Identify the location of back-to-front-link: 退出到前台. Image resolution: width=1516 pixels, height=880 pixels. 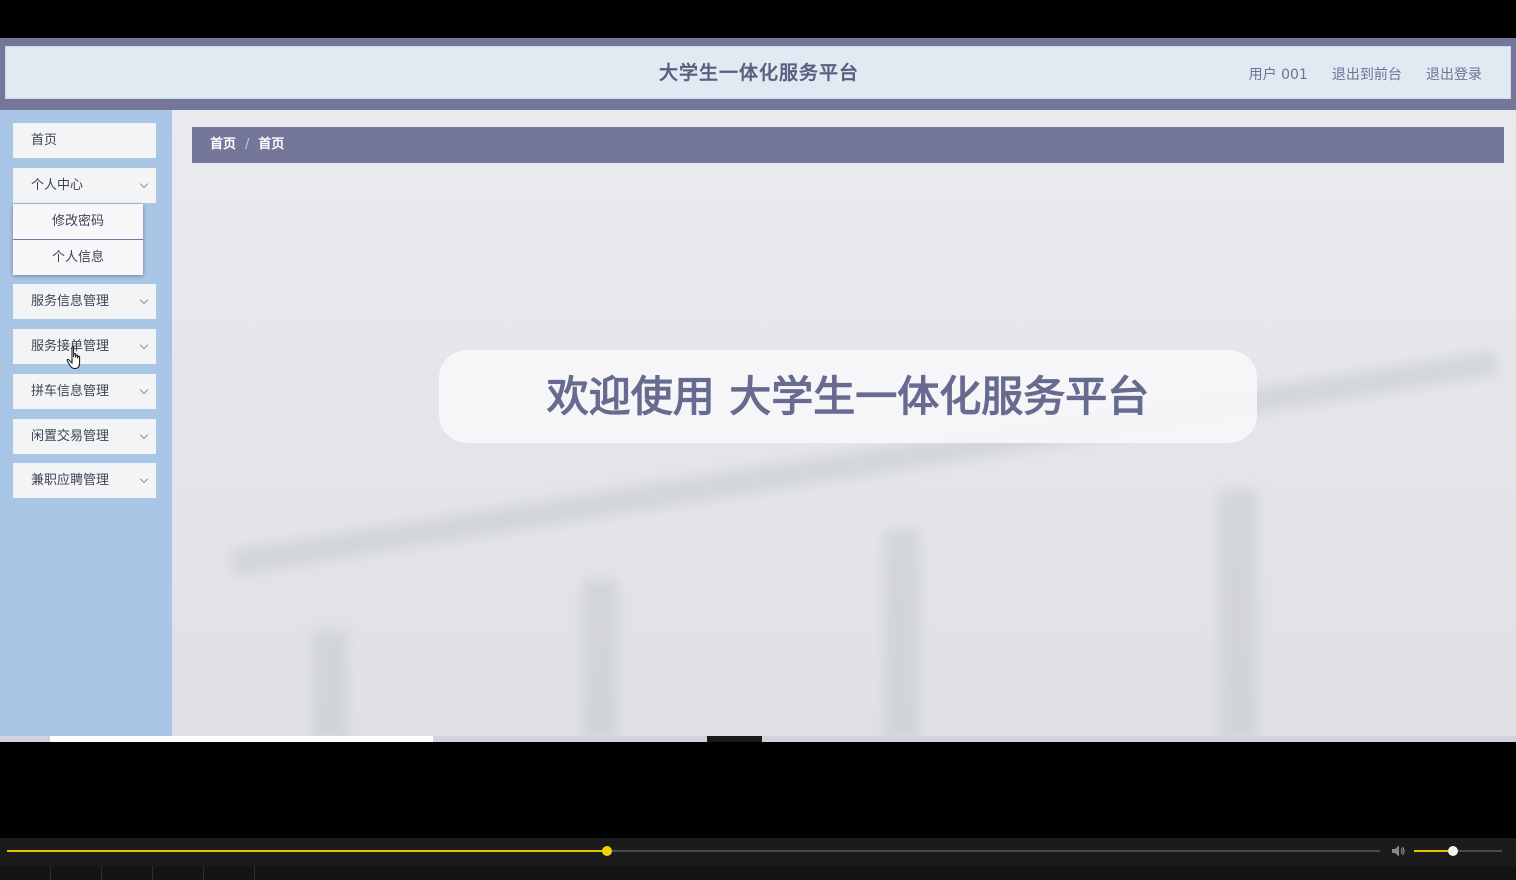
(1367, 75).